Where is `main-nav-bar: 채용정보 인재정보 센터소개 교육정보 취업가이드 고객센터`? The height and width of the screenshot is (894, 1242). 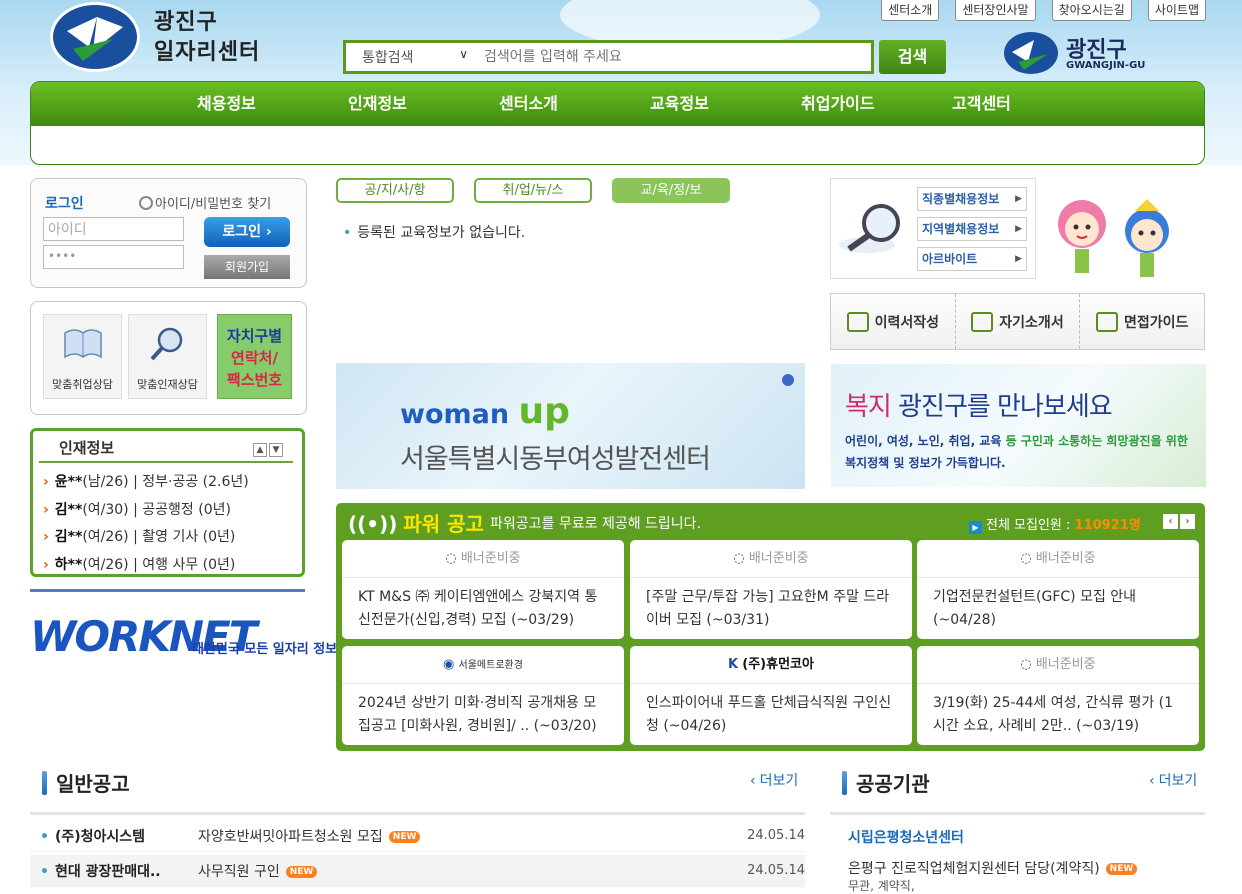
main-nav-bar: 채용정보 인재정보 센터소개 교육정보 취업가이드 고객센터 is located at coordinates (617, 104).